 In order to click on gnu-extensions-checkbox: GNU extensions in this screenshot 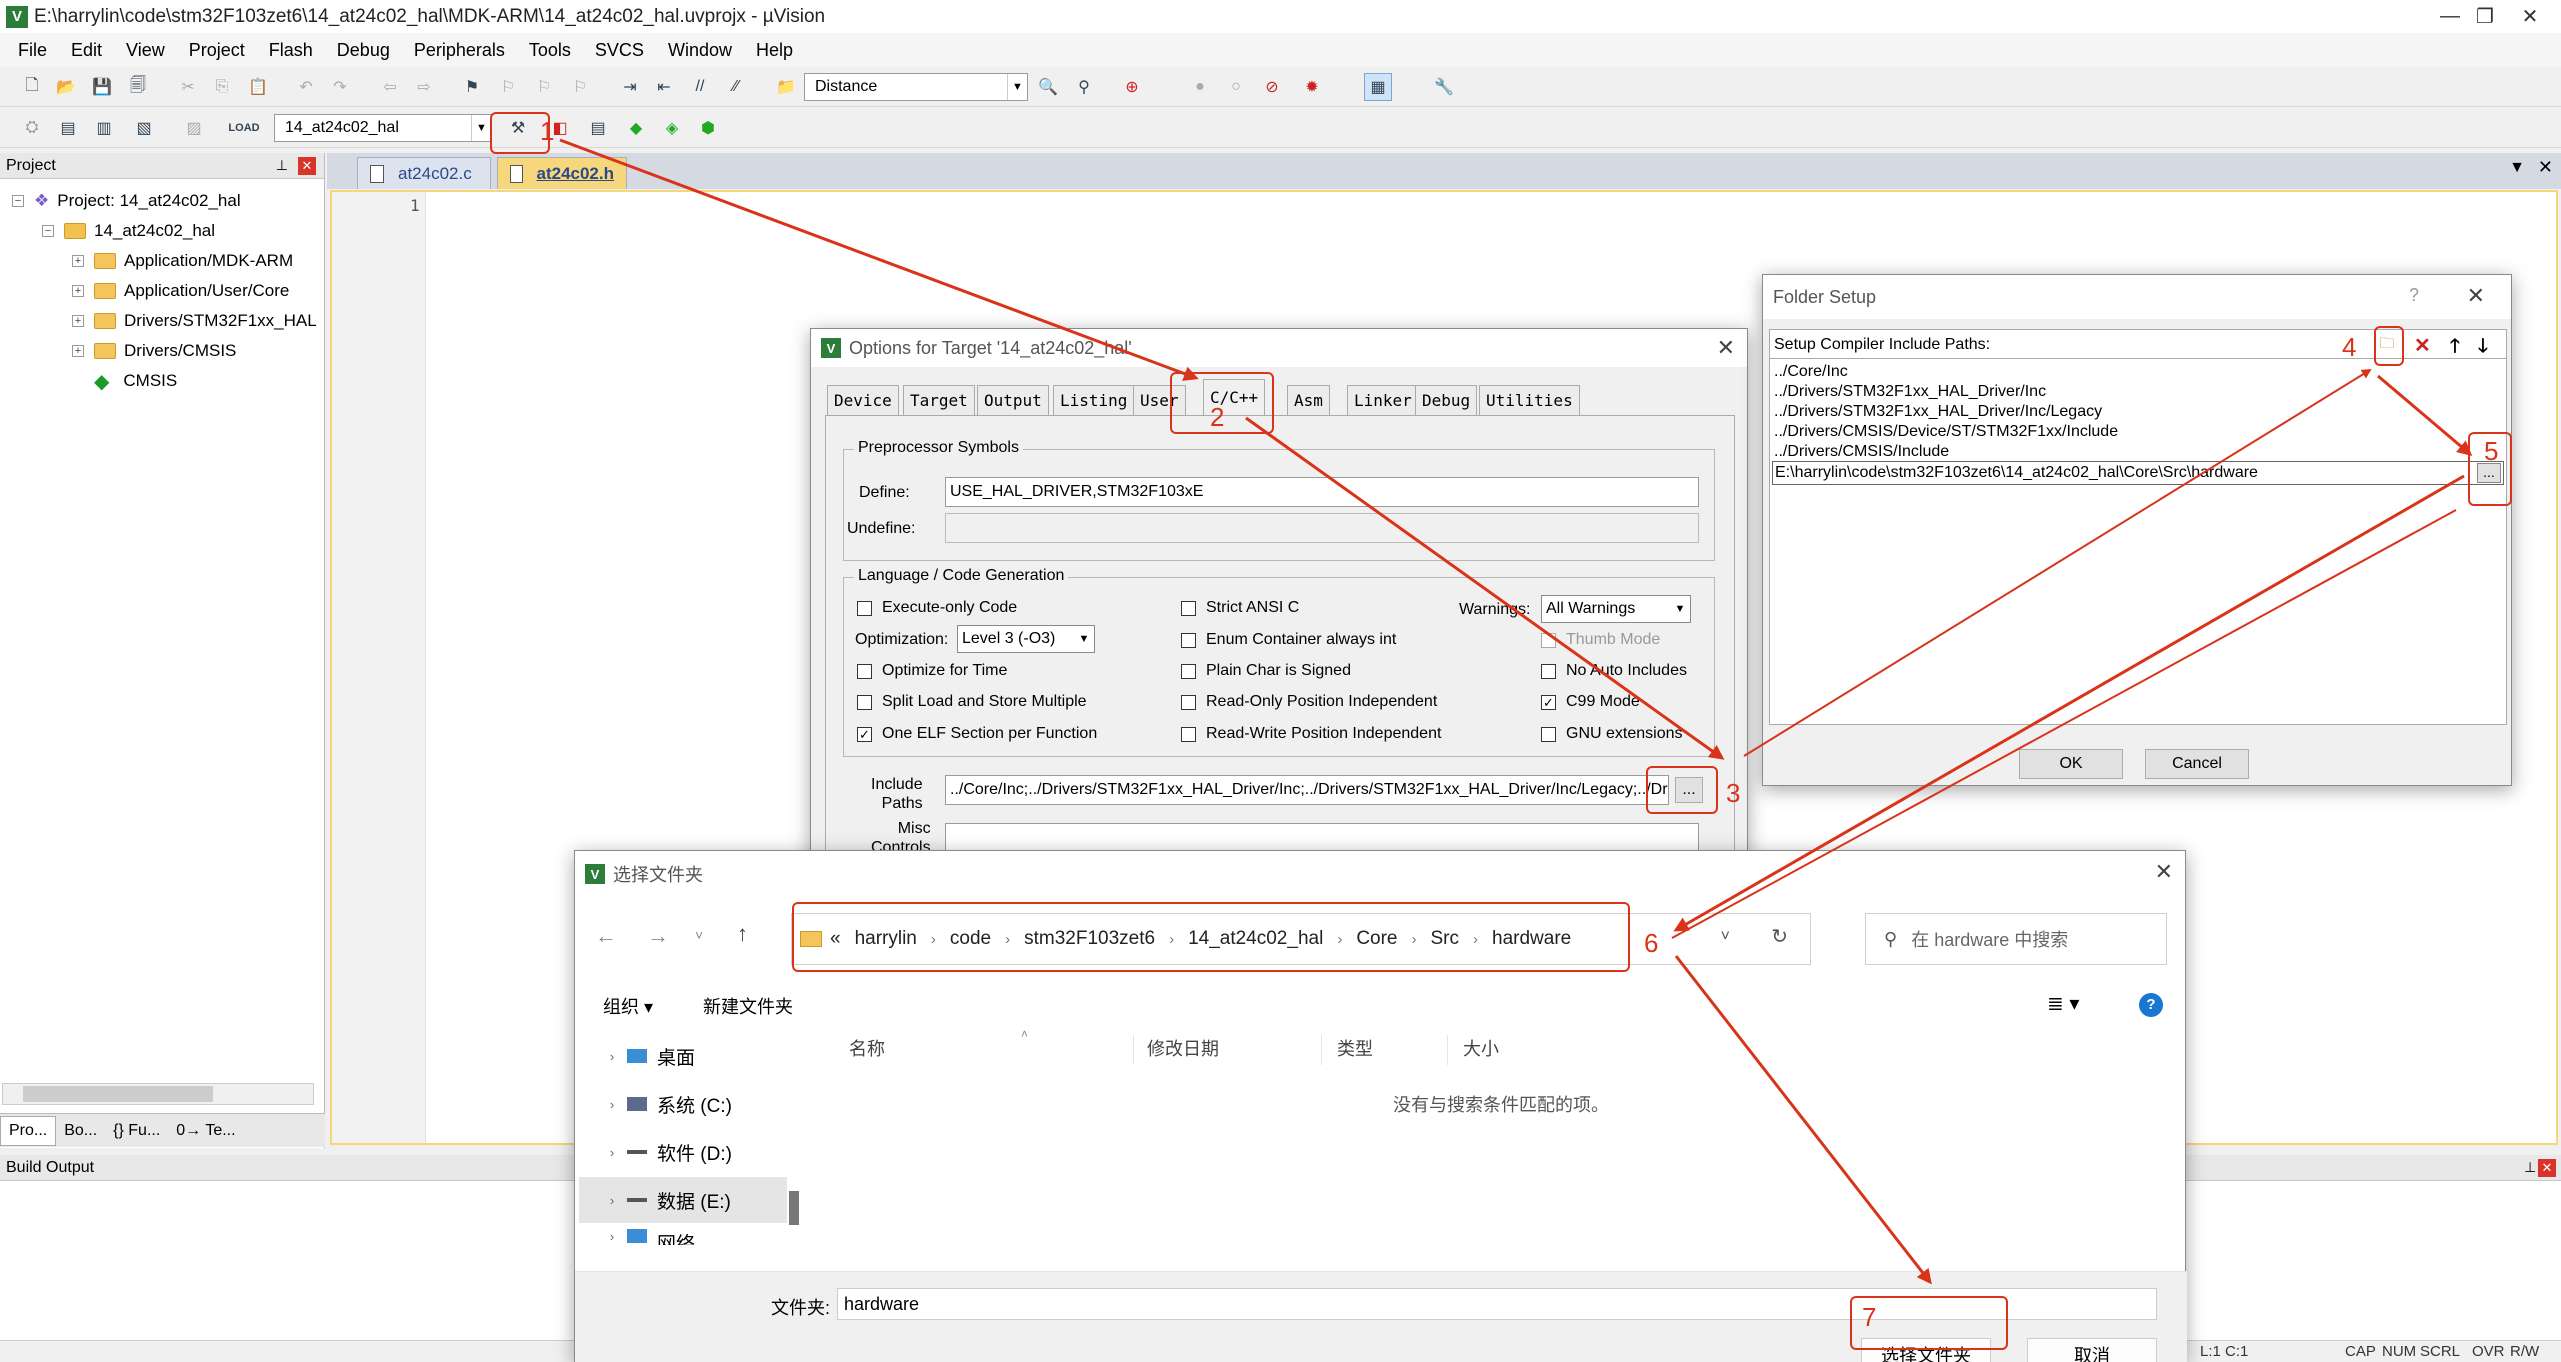, I will do `click(1612, 734)`.